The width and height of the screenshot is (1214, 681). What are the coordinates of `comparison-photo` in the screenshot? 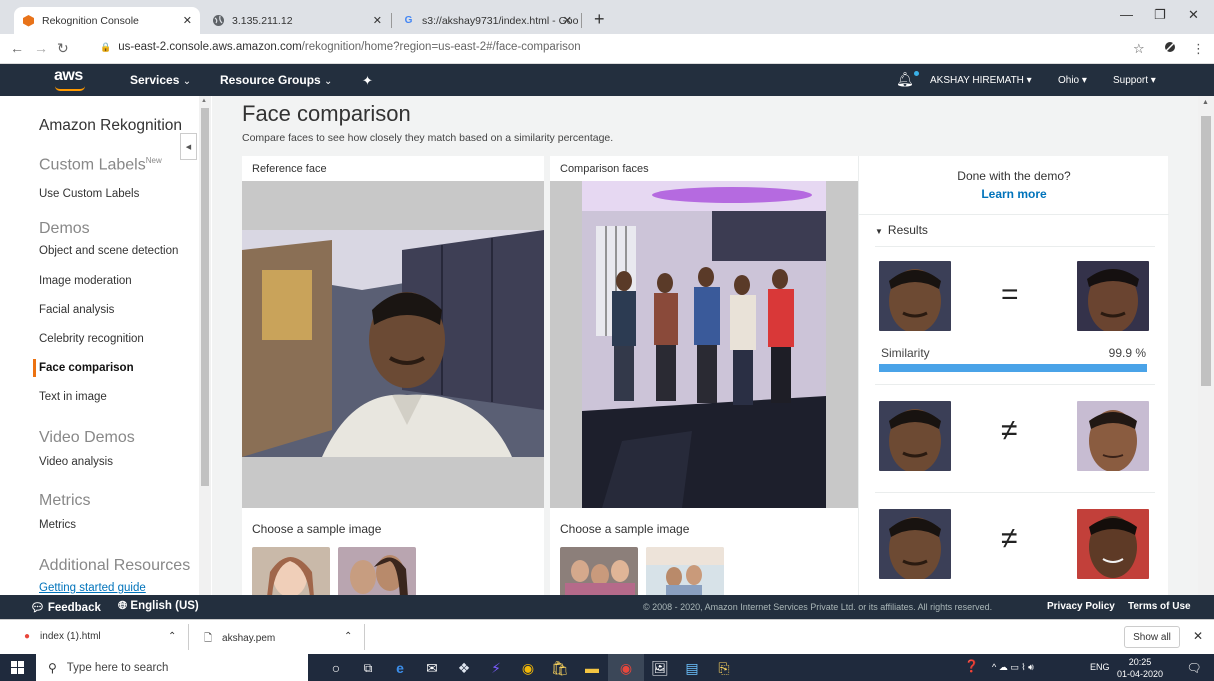 It's located at (704, 344).